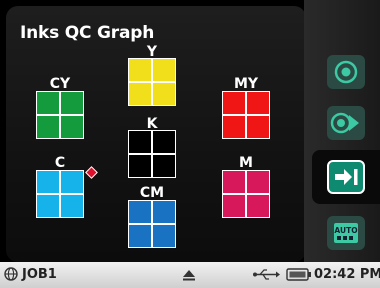  I want to click on auto-grid-icon: AUTO, so click(346, 233).